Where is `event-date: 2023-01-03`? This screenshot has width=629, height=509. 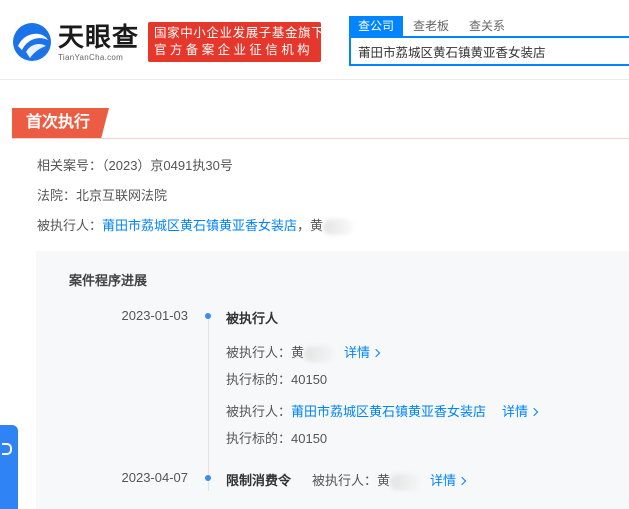
event-date: 2023-01-03 is located at coordinates (155, 315).